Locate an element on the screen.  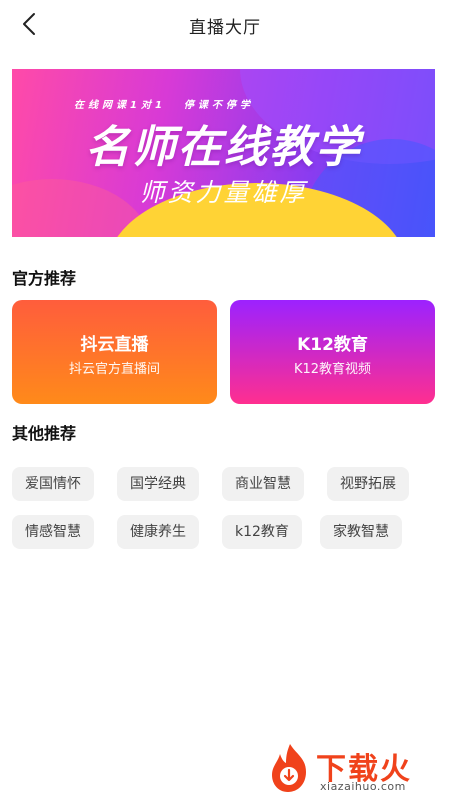
tag-patriotism: 爱国情怀 is located at coordinates (53, 484).